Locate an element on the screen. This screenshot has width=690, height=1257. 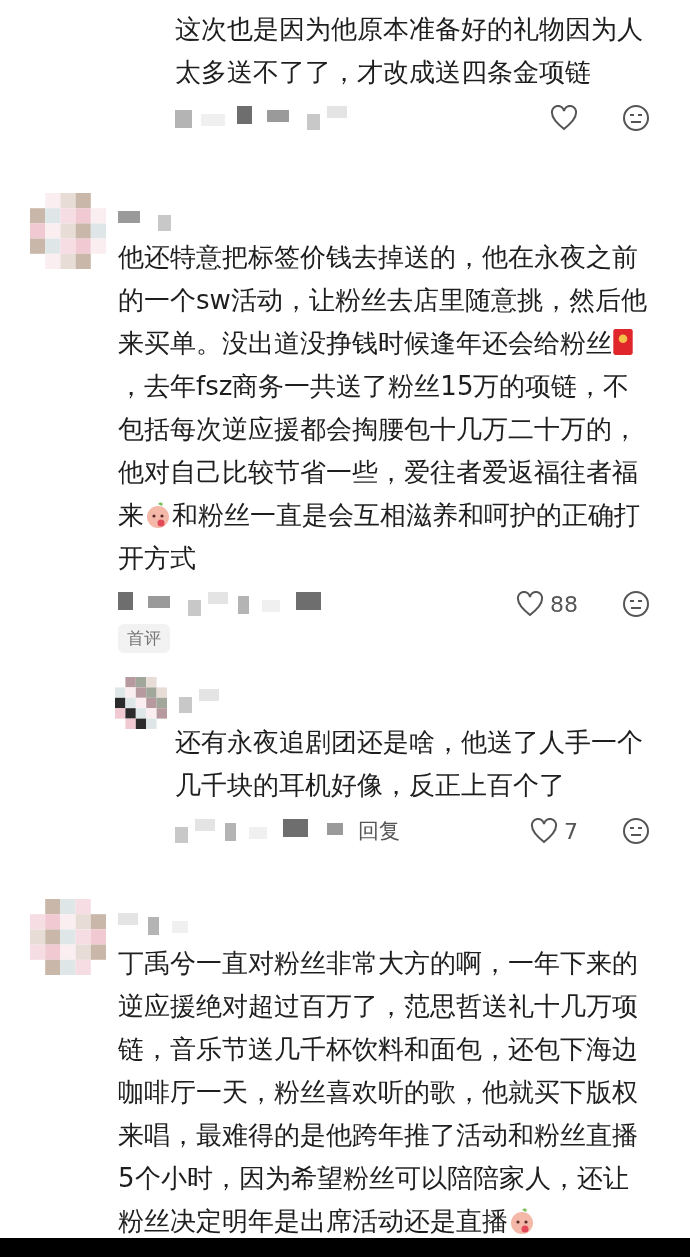
like-count: 88 is located at coordinates (564, 604).